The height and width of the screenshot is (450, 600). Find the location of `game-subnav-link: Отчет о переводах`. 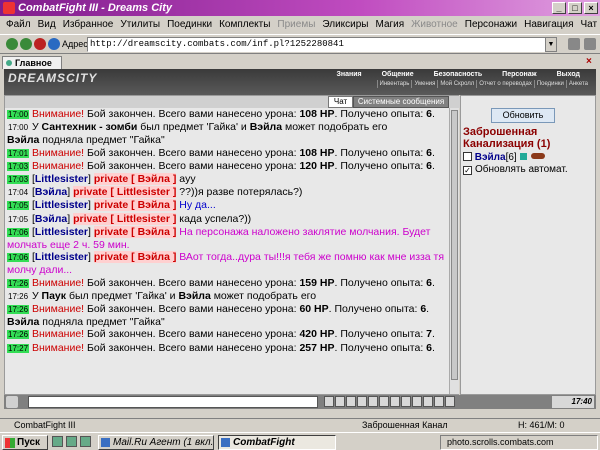

game-subnav-link: Отчет о переводах is located at coordinates (505, 84).